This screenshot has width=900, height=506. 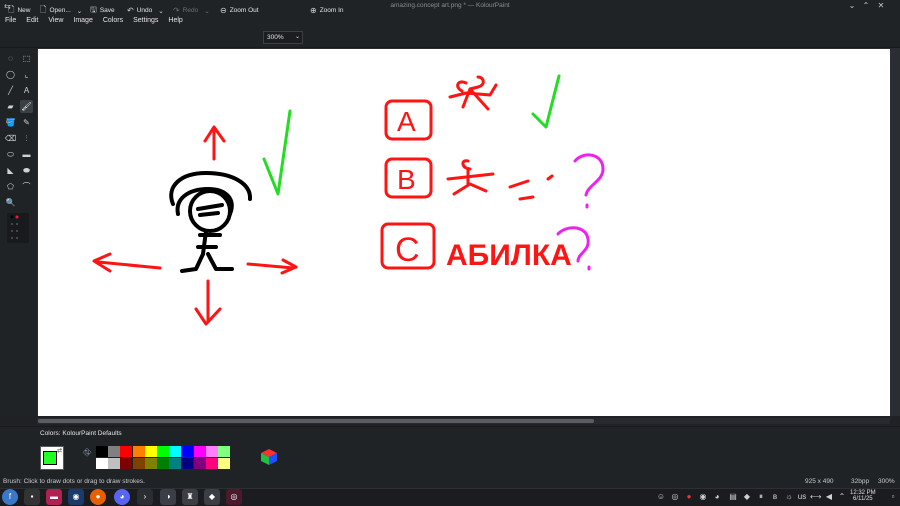 I want to click on maximize-icon: ⌃, so click(x=866, y=6).